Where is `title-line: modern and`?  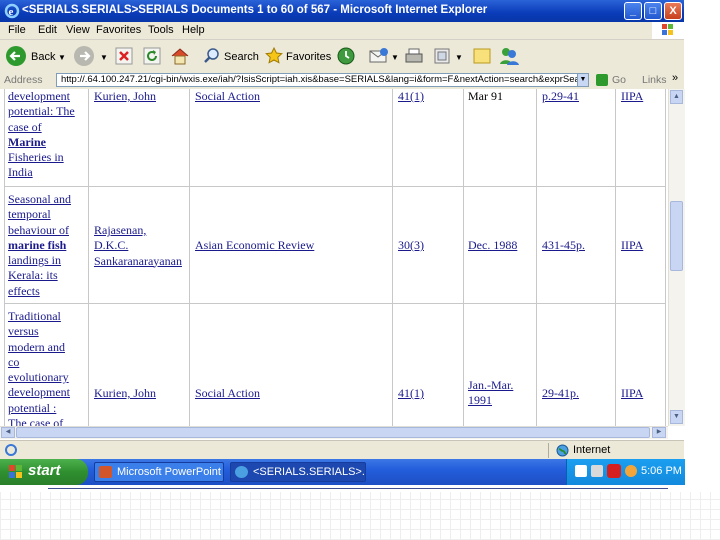
title-line: modern and is located at coordinates (39, 347).